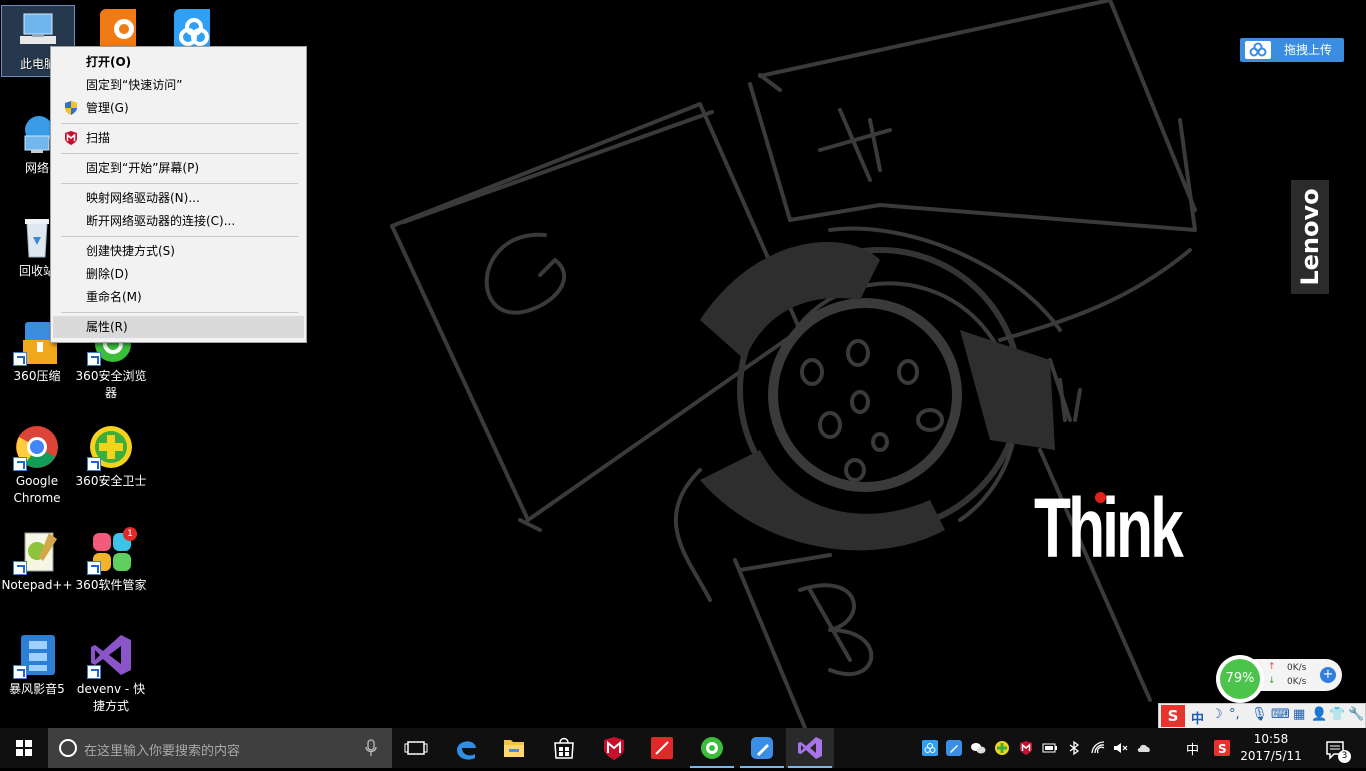 This screenshot has height=771, width=1366. Describe the element at coordinates (178, 327) in the screenshot. I see `menu-item-properties: 属性(R)` at that location.